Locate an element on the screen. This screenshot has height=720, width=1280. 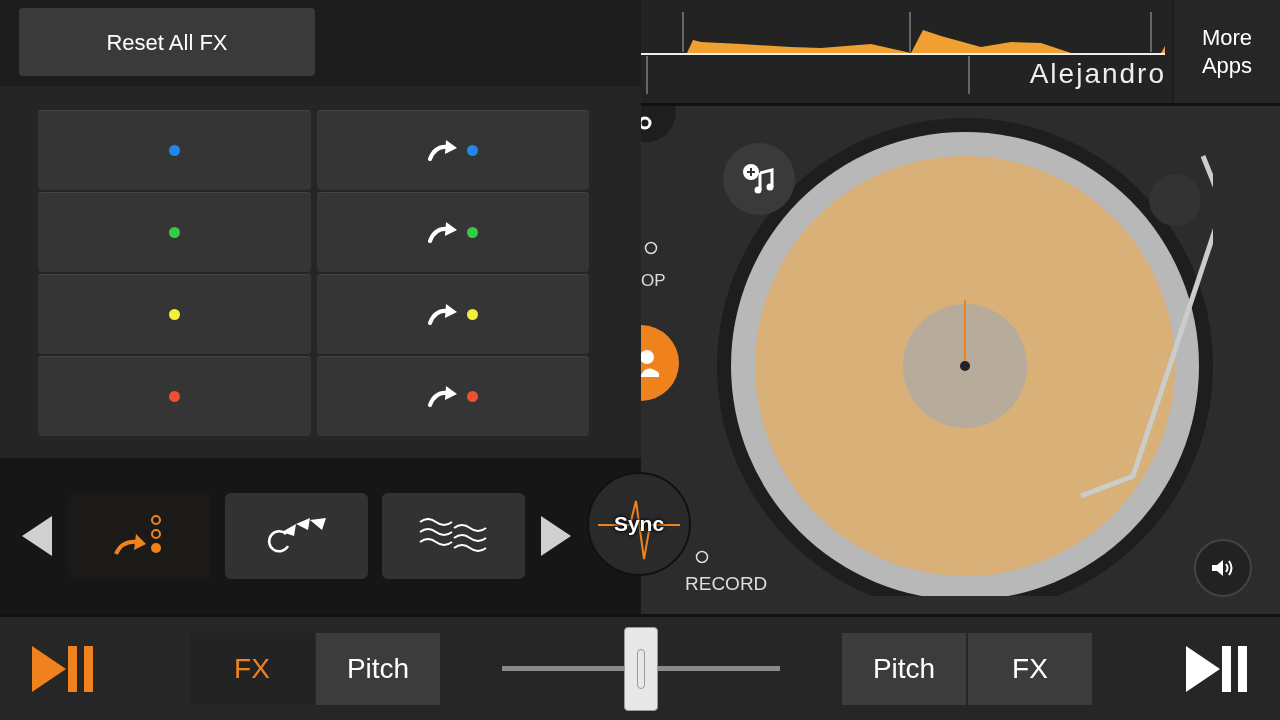
track-title: Alejandro is located at coordinates (1097, 74).